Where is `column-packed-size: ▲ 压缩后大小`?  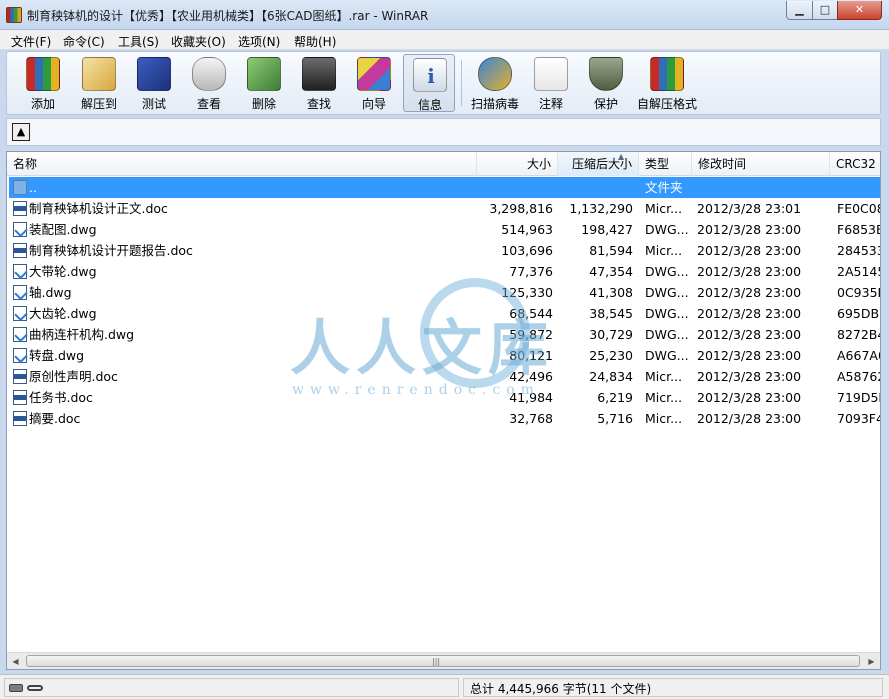
column-packed-size: ▲ 压缩后大小 is located at coordinates (598, 164).